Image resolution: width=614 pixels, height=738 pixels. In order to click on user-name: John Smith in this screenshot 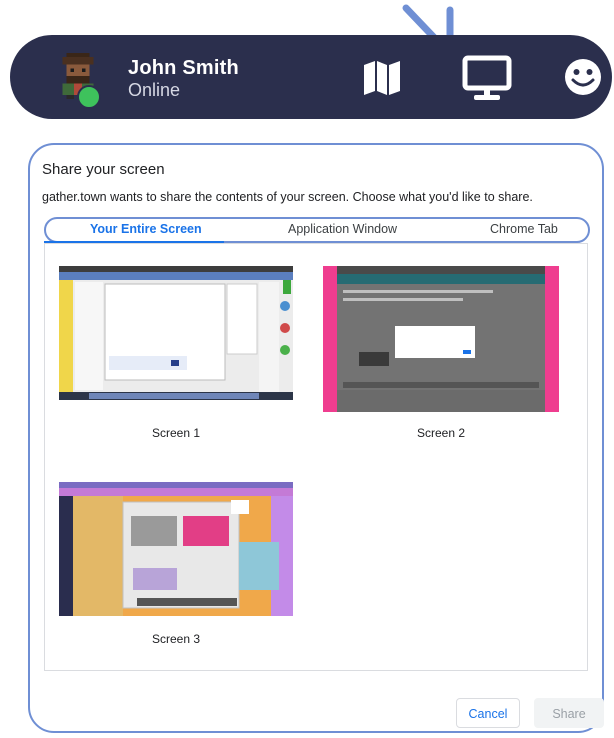, I will do `click(183, 68)`.